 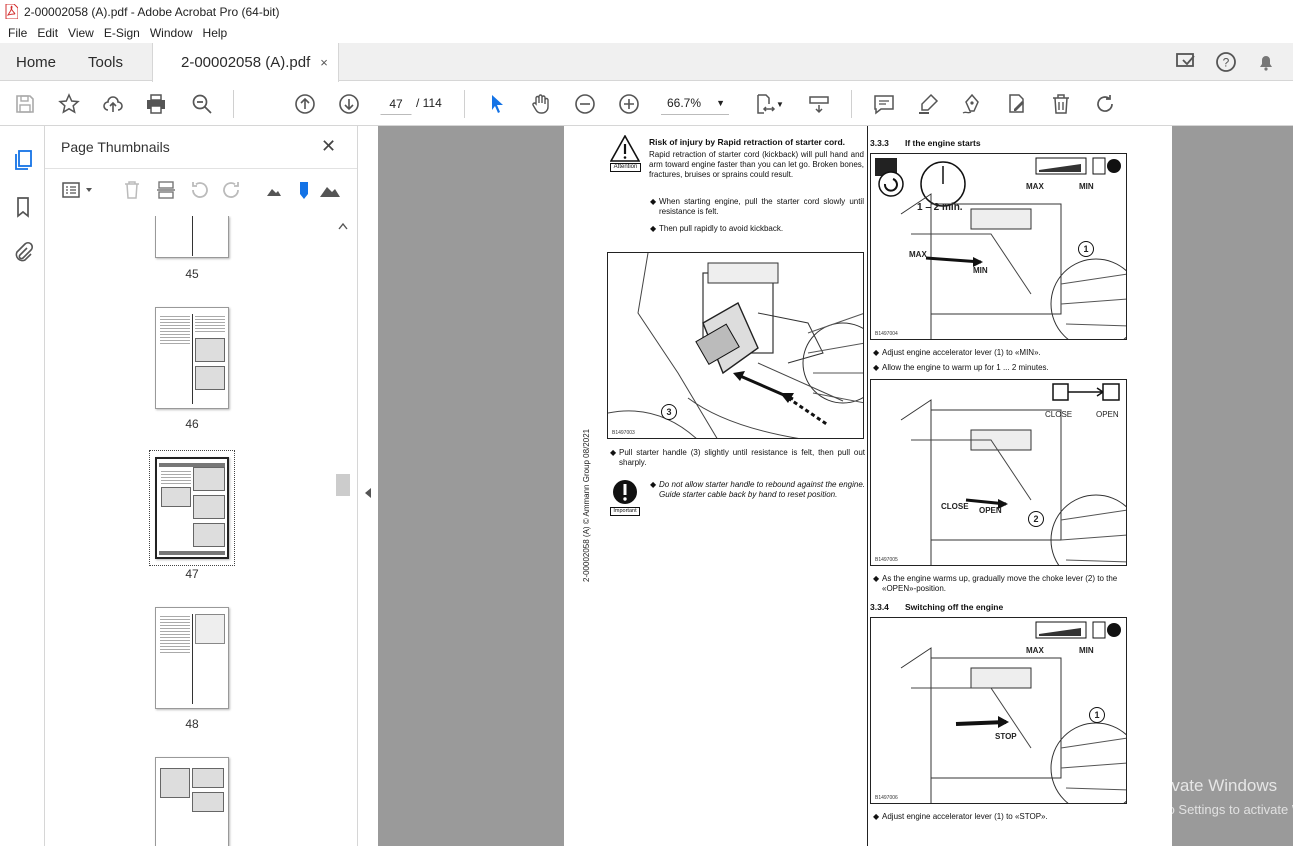 What do you see at coordinates (23, 207) in the screenshot?
I see `bookmarks-icon` at bounding box center [23, 207].